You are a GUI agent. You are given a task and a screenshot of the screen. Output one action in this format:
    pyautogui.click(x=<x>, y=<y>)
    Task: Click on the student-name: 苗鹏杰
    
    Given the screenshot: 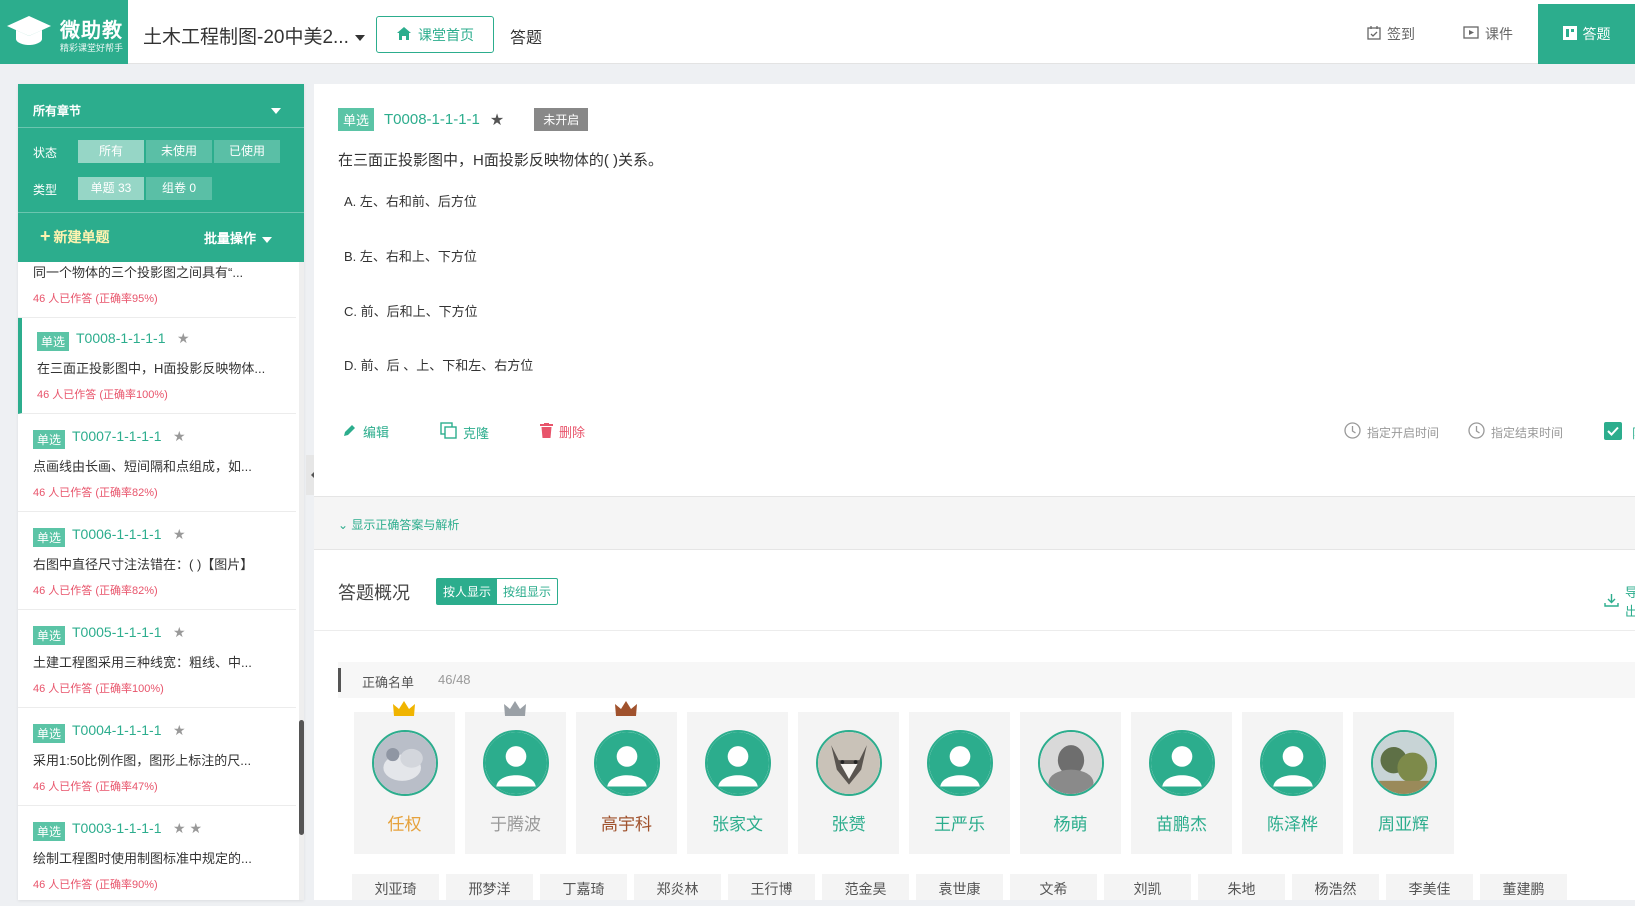 What is the action you would take?
    pyautogui.click(x=1181, y=824)
    